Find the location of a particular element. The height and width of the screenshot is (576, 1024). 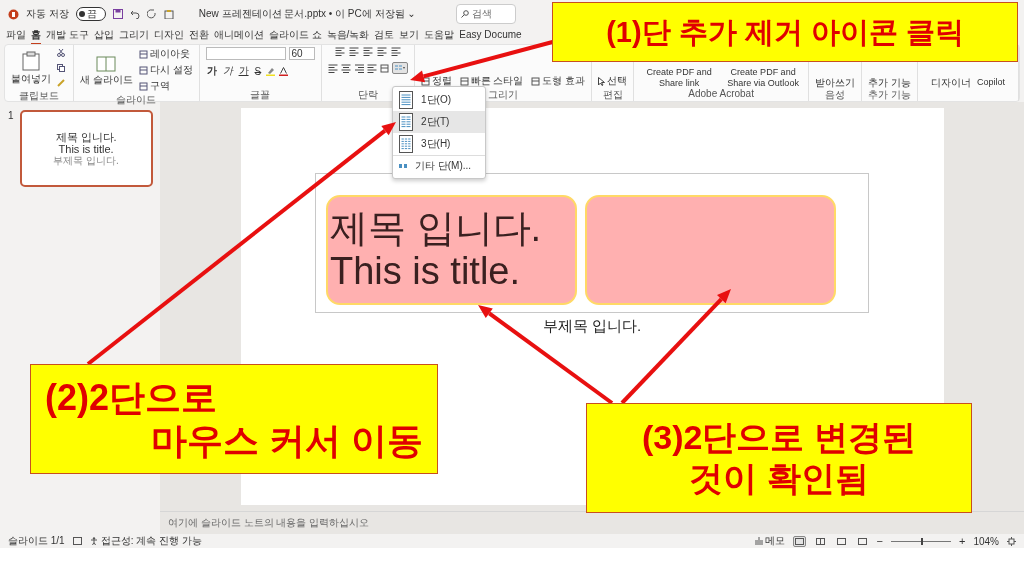

undo-icon is located at coordinates (134, 14).